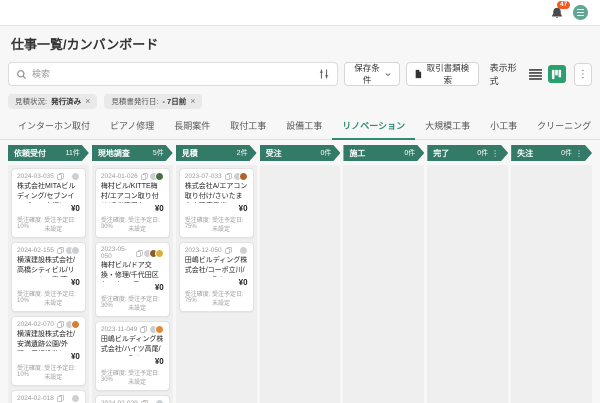 This screenshot has height=403, width=600. Describe the element at coordinates (35, 176) in the screenshot. I see `card-id: 2024-03-035` at that location.